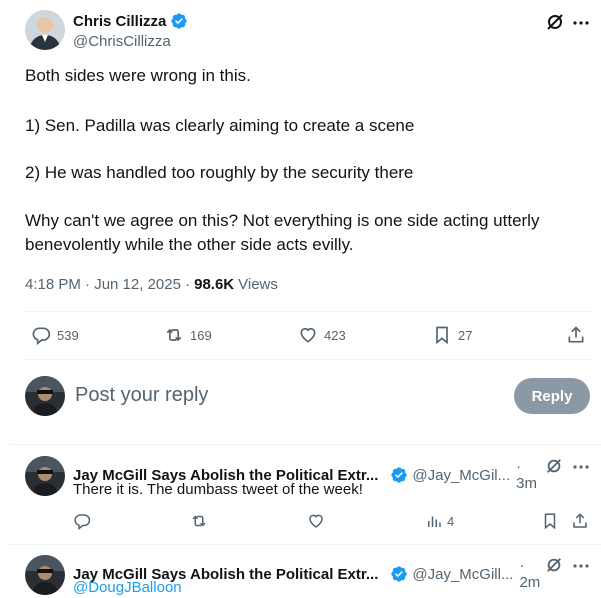 This screenshot has width=601, height=598. Describe the element at coordinates (45, 30) in the screenshot. I see `author-avatar` at that location.